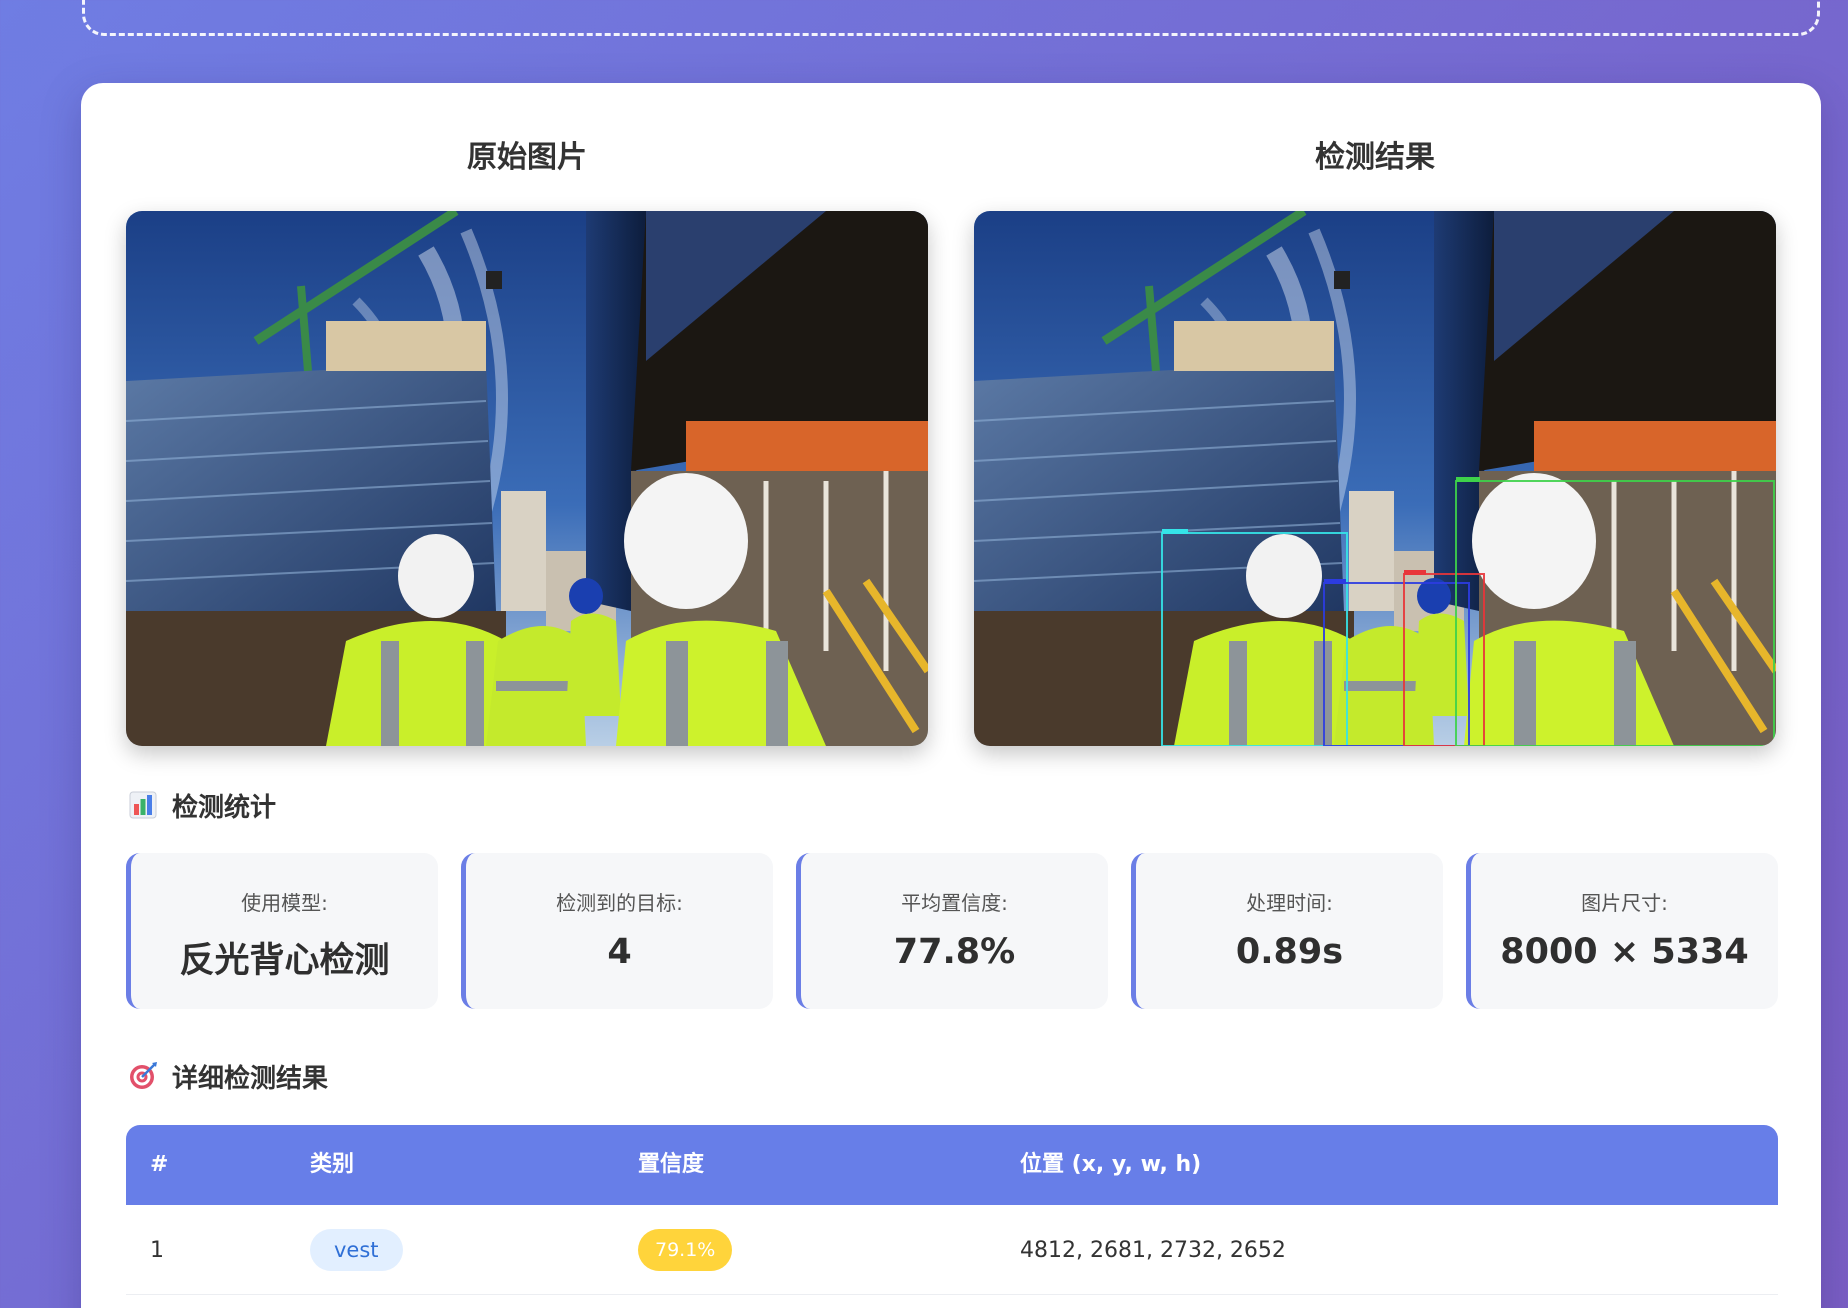  I want to click on stat-avg-confidence: 平均置信度: 77.8%, so click(952, 931).